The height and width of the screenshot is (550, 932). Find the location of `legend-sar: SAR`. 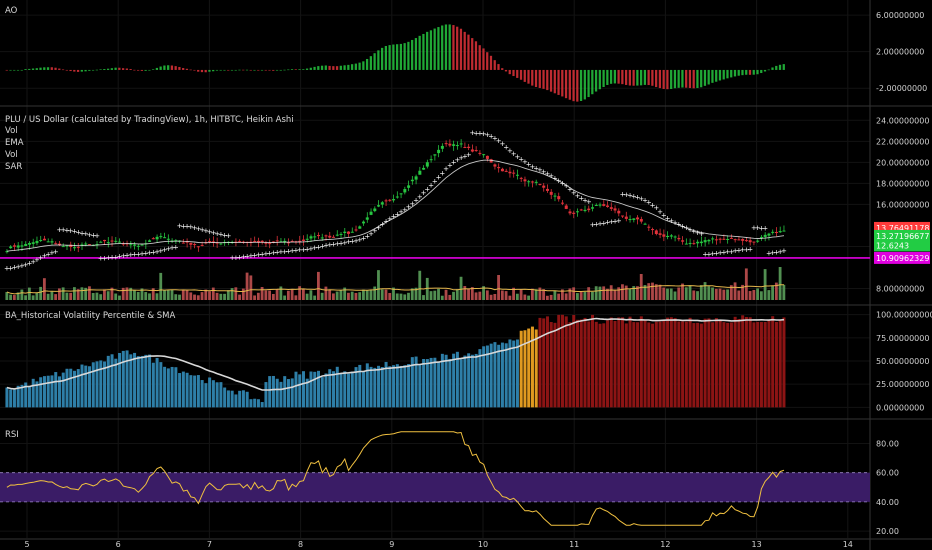

legend-sar: SAR is located at coordinates (13, 167).